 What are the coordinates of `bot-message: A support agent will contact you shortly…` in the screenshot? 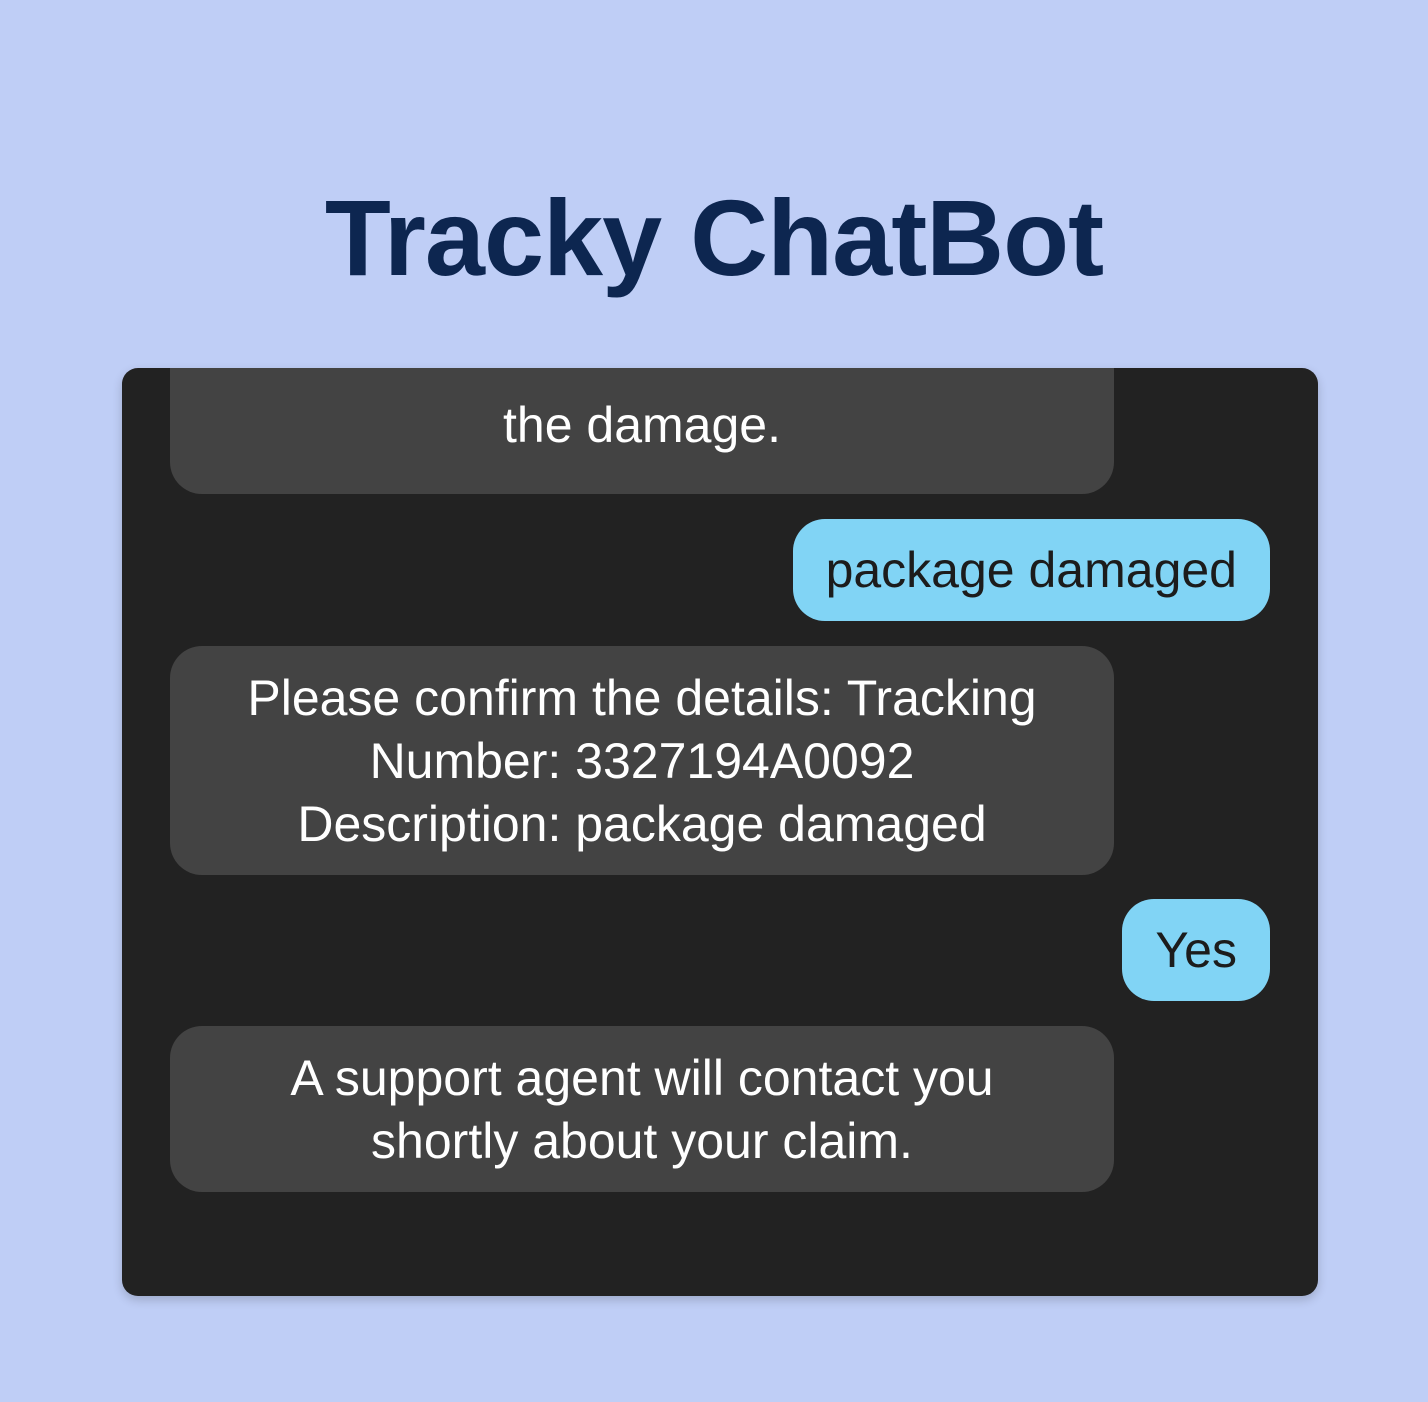 It's located at (642, 1109).